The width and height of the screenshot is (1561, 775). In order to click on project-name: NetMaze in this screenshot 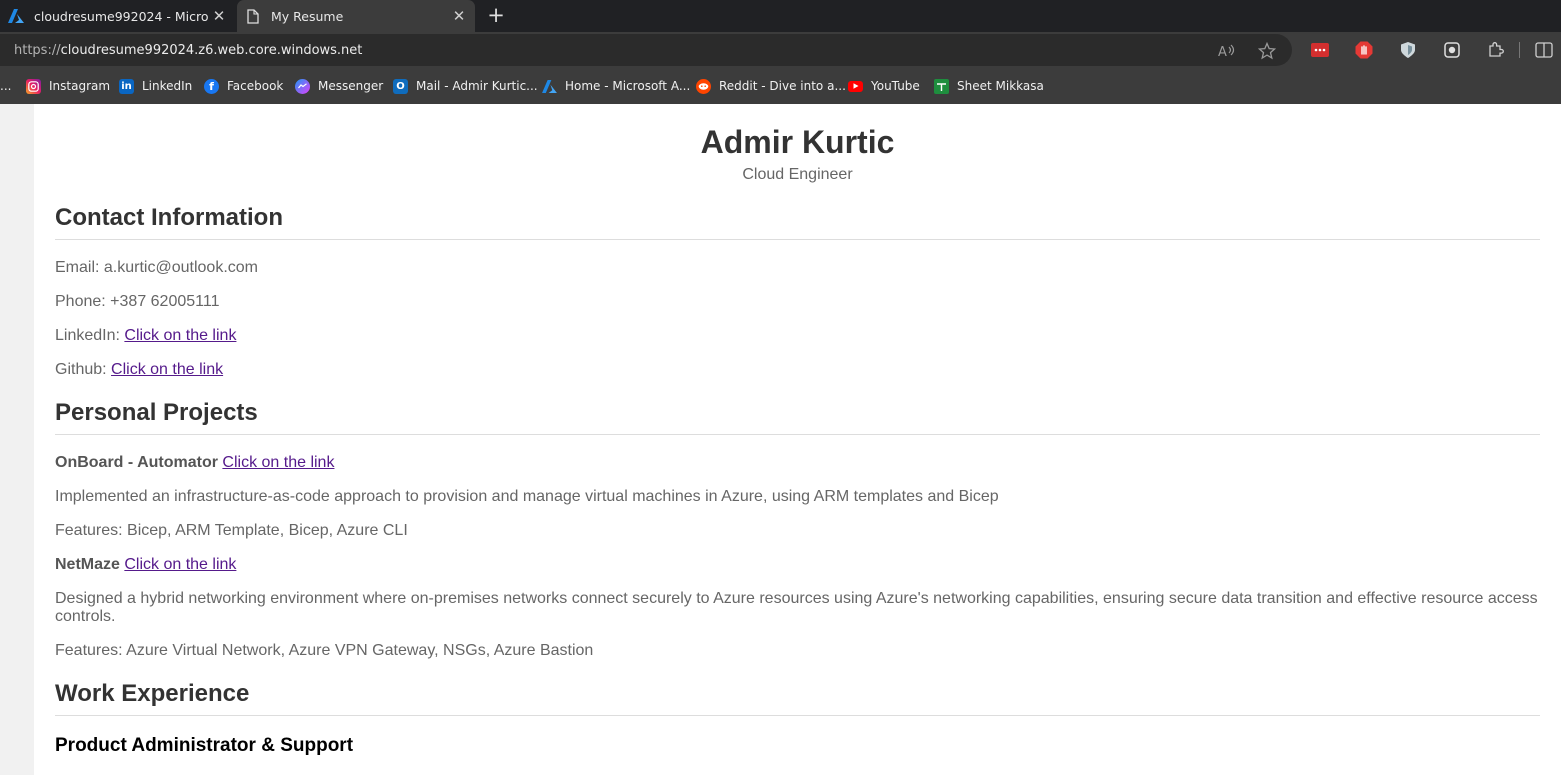, I will do `click(87, 564)`.